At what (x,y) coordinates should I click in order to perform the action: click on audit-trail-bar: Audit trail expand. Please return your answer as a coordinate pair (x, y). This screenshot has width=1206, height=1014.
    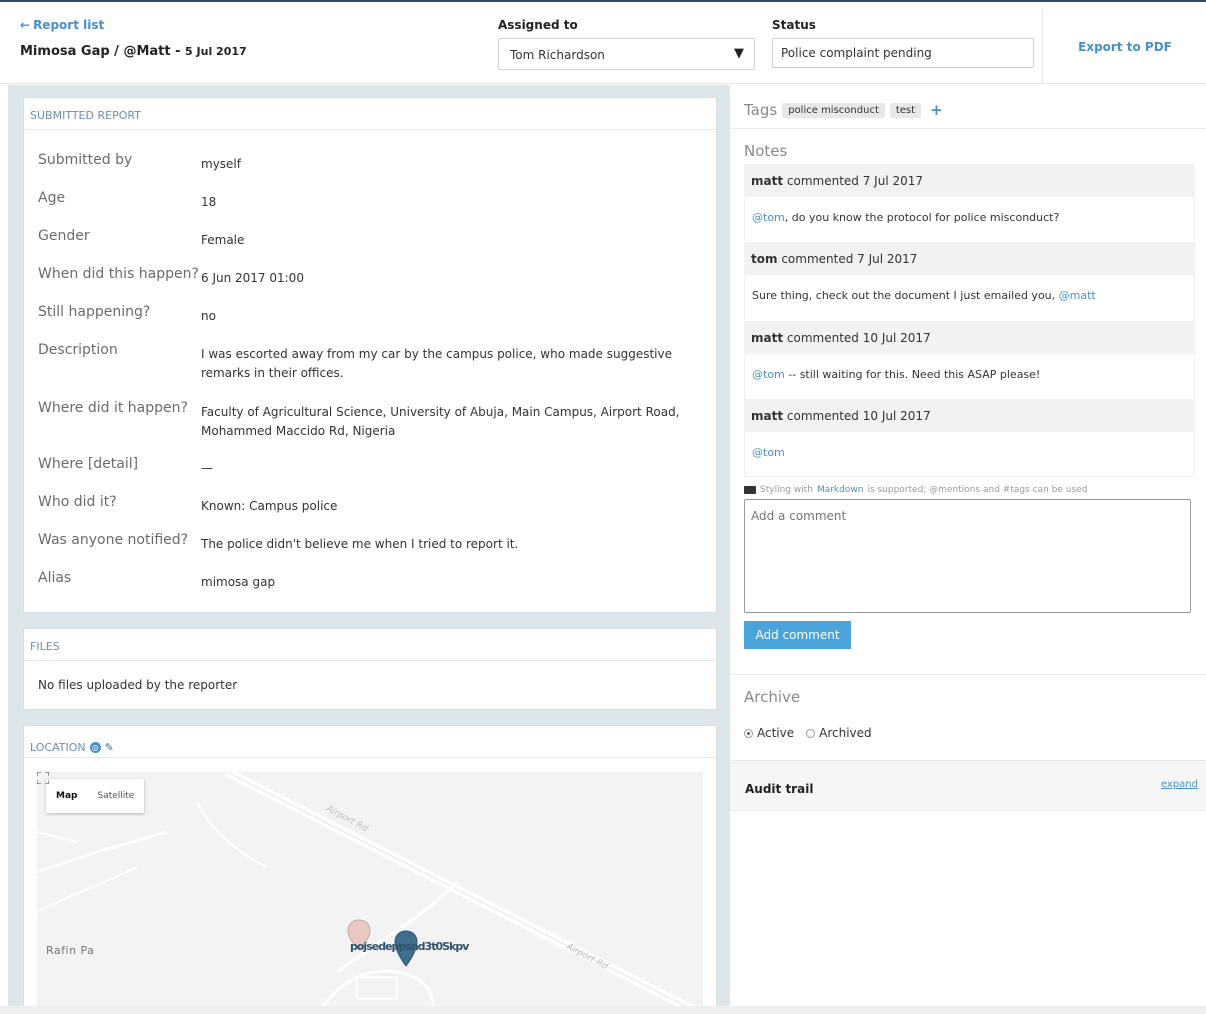
    Looking at the image, I should click on (968, 785).